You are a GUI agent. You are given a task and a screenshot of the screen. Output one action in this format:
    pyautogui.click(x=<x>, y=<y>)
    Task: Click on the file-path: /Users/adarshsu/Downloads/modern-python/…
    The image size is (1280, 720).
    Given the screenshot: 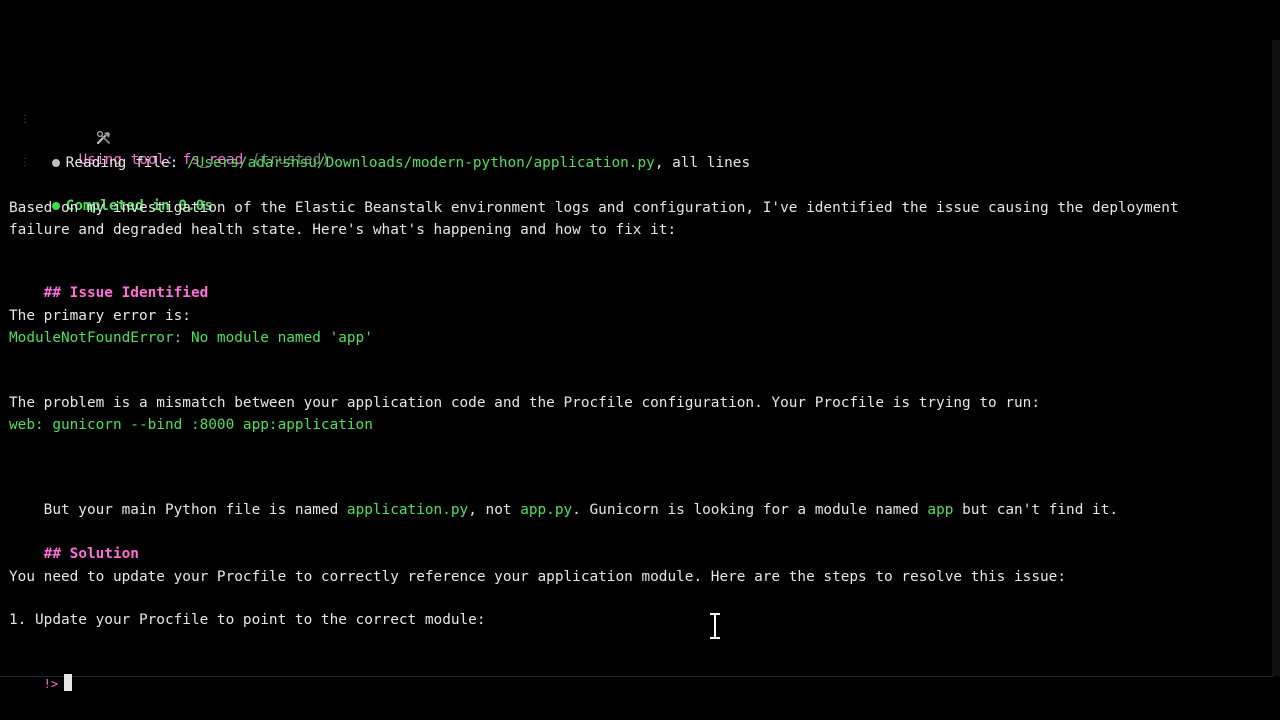 What is the action you would take?
    pyautogui.click(x=420, y=163)
    